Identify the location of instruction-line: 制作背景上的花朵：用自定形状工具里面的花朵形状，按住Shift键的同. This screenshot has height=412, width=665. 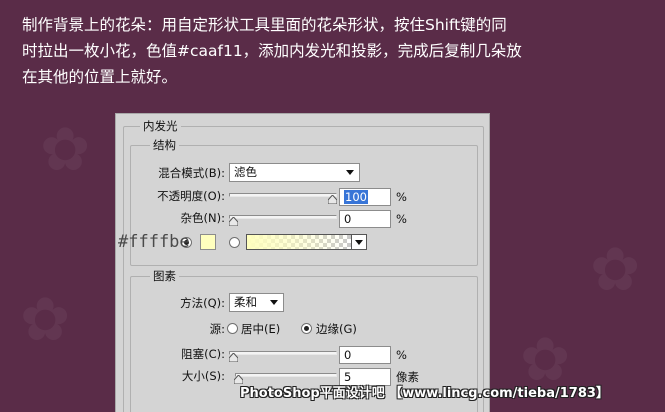
(264, 25).